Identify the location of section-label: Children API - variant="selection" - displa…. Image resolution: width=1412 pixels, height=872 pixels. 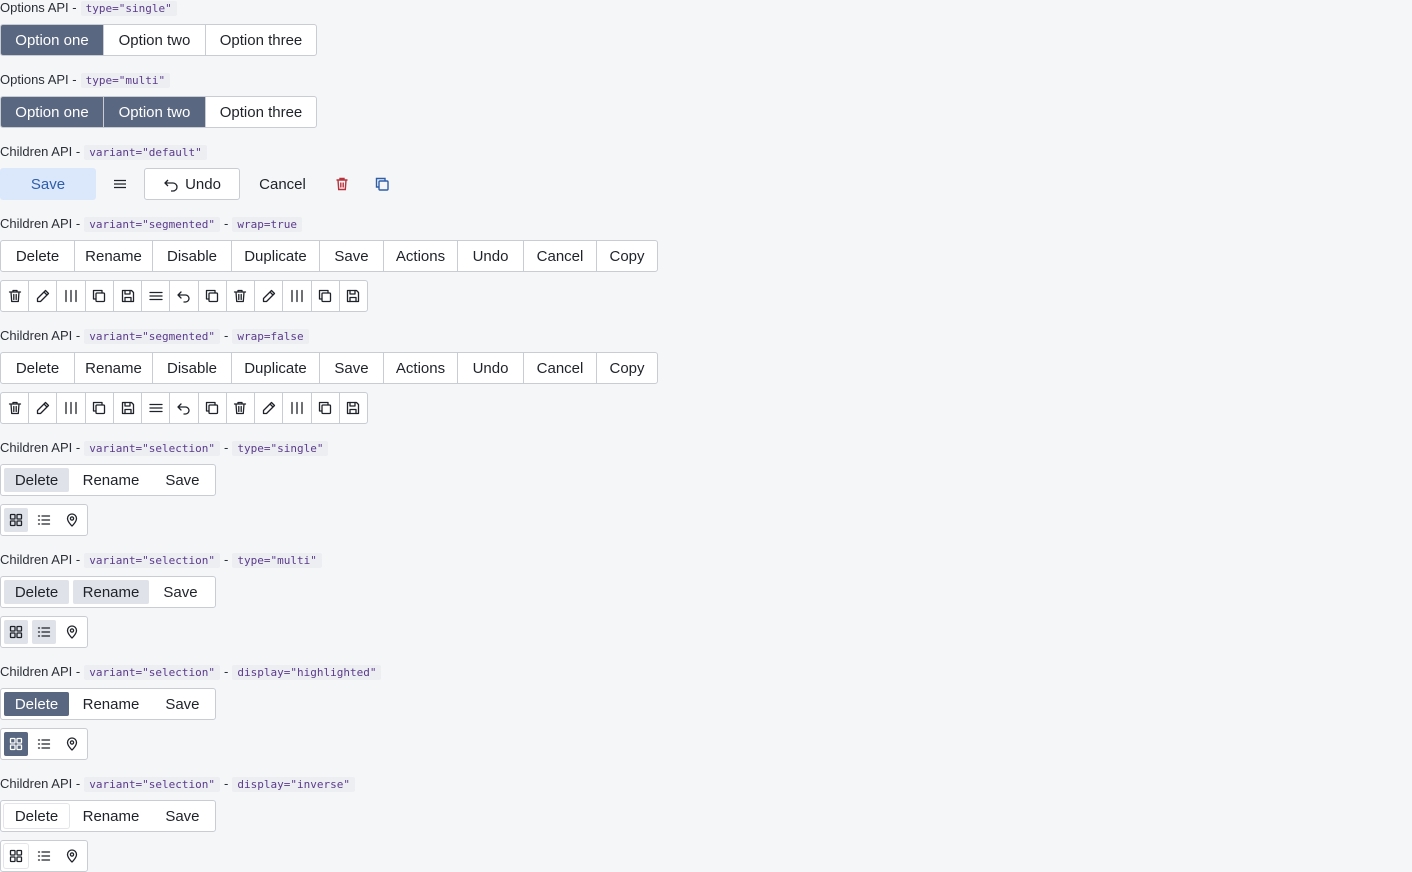
(177, 784).